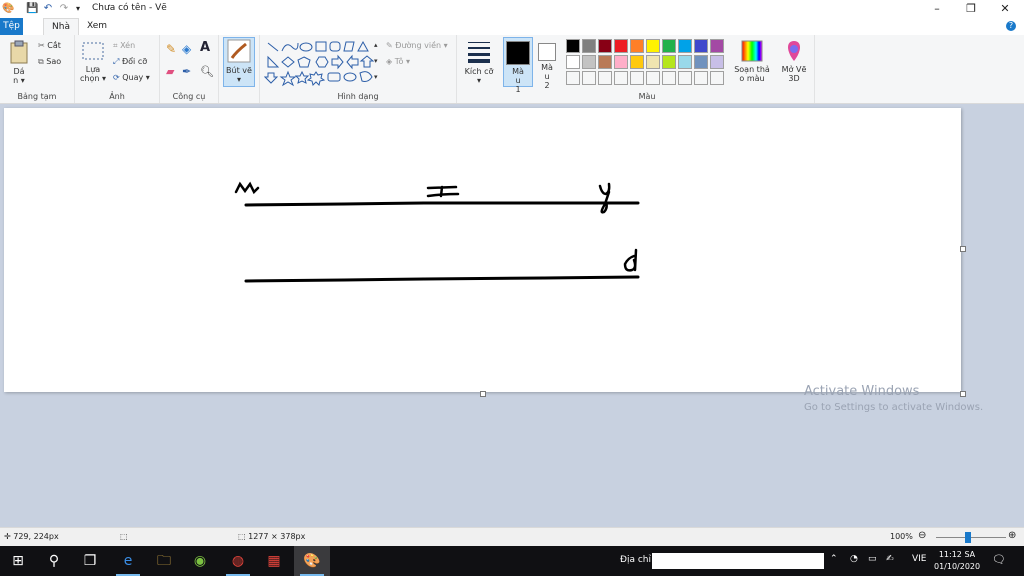 This screenshot has height=576, width=1024. Describe the element at coordinates (376, 45) in the screenshot. I see `shapes-scroll-up-icon: ▴` at that location.